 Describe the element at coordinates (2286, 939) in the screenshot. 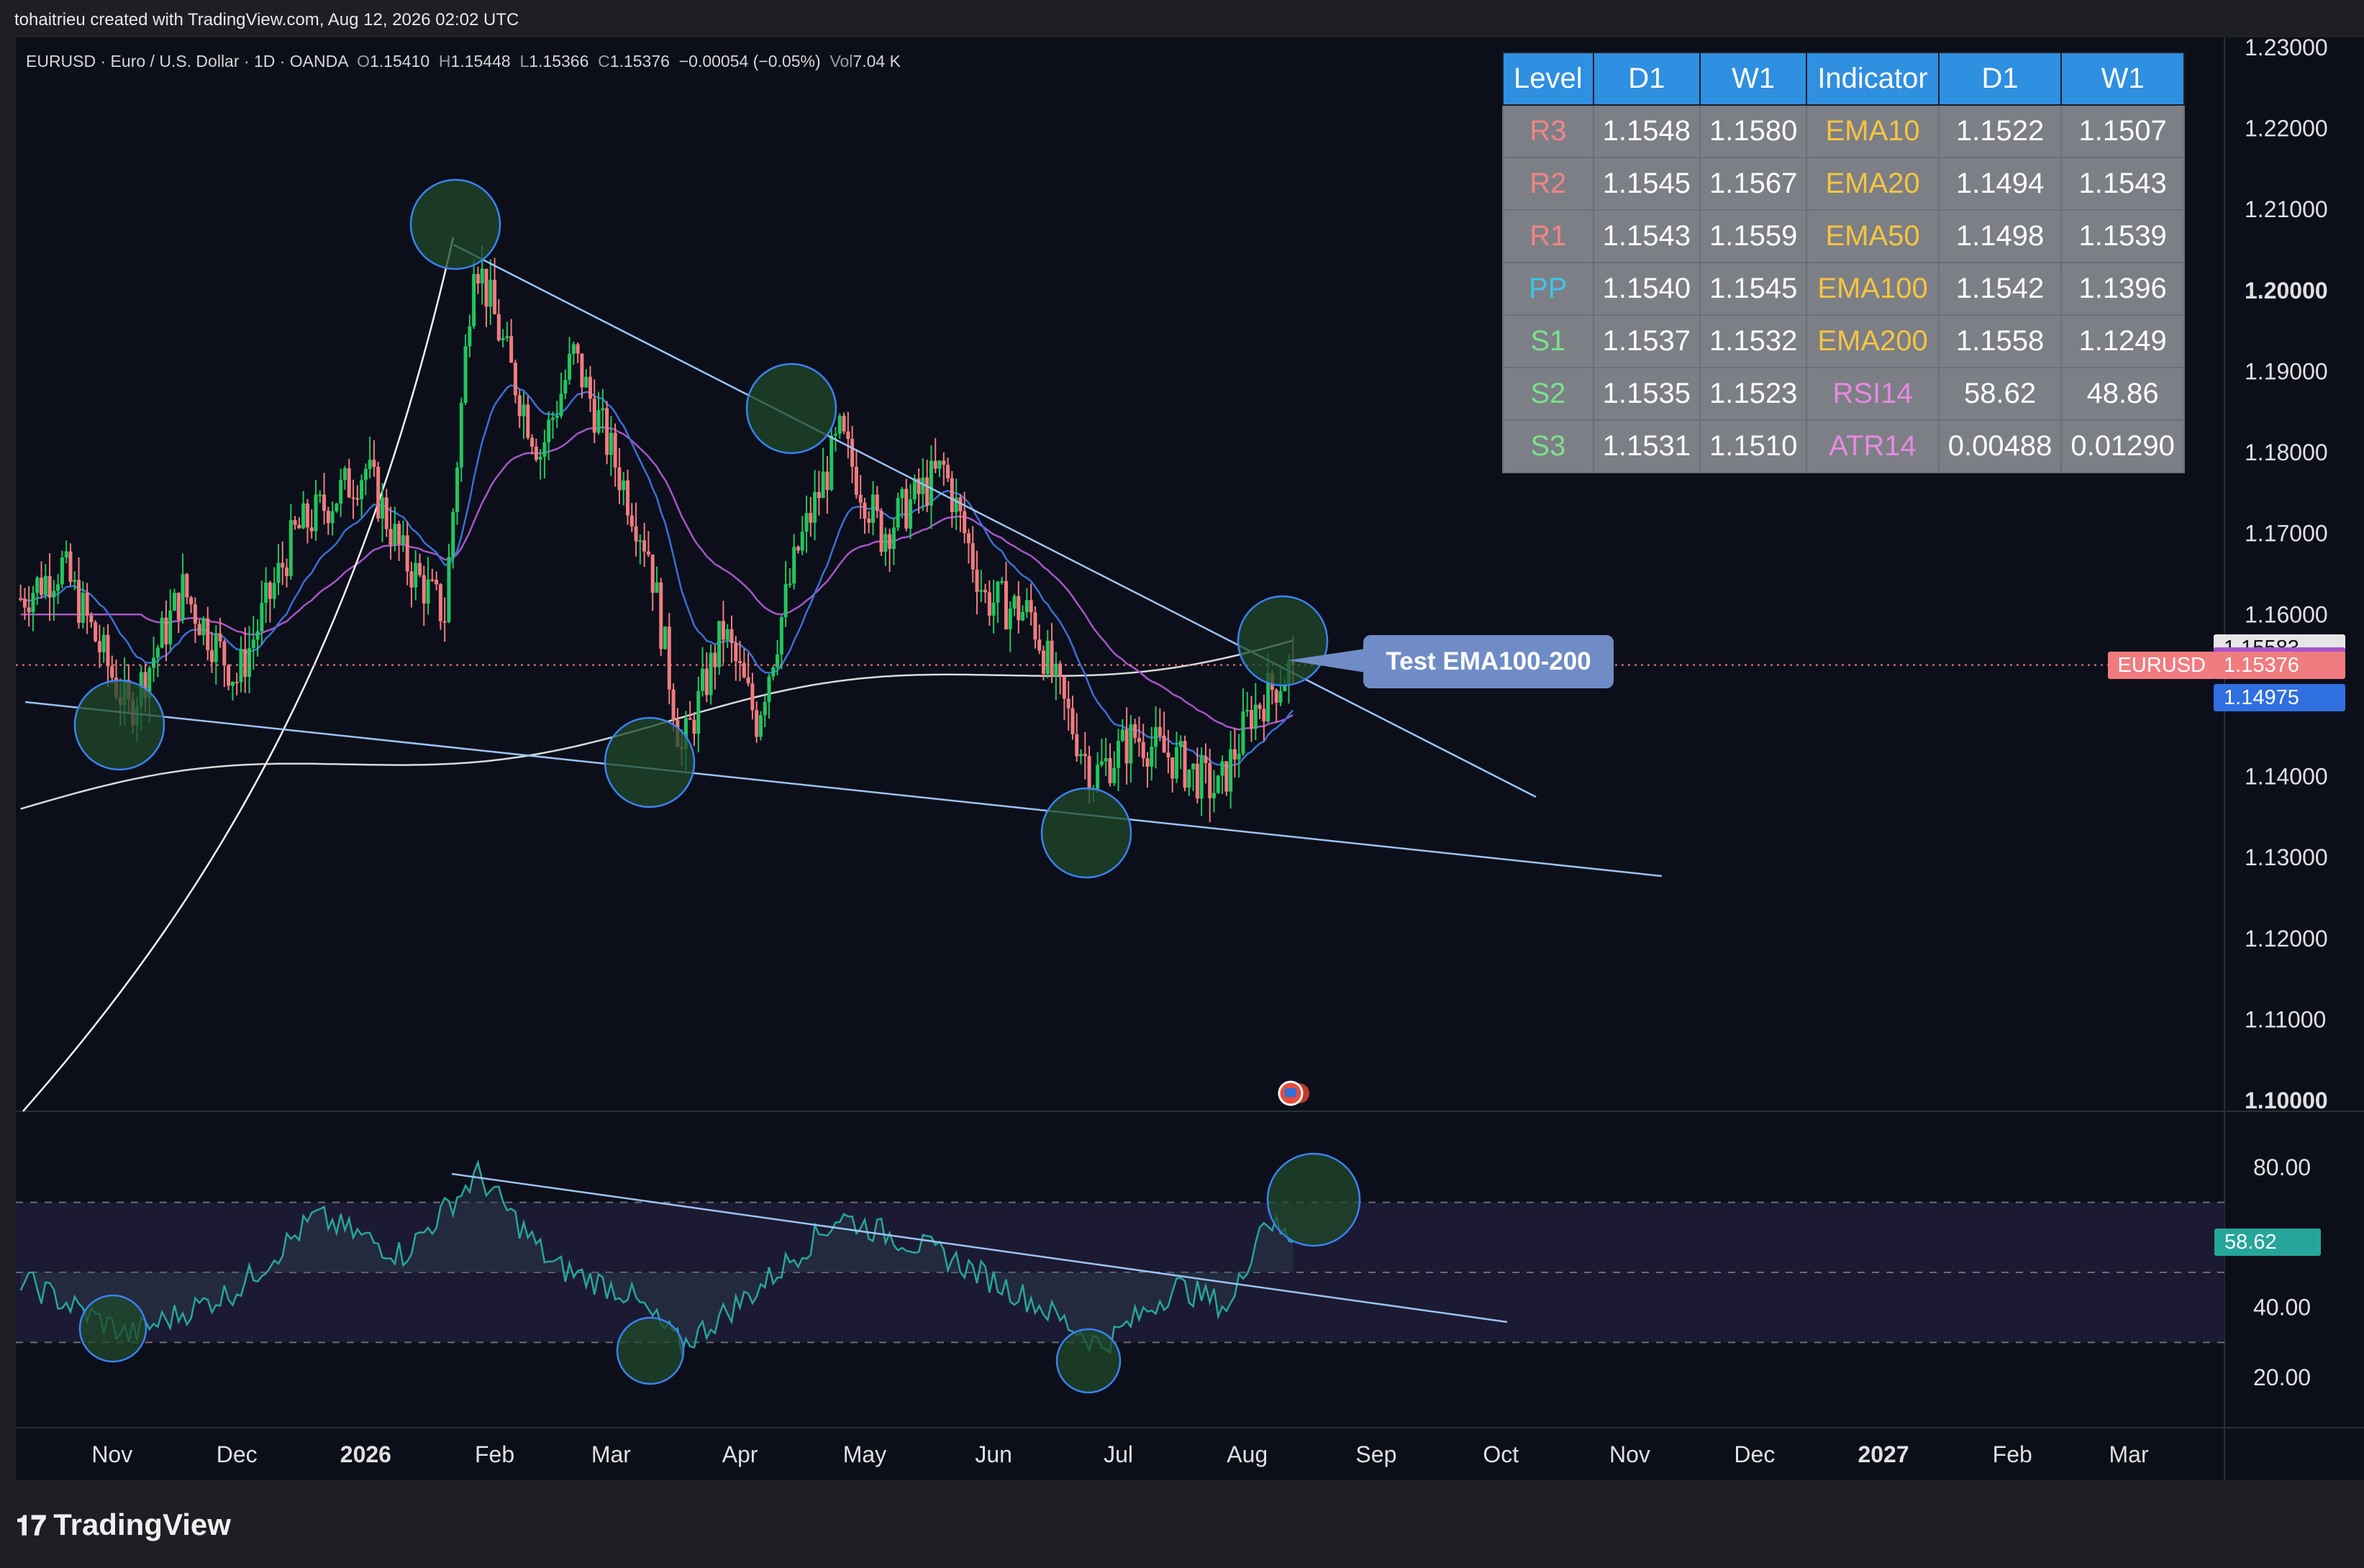

I see `price-tick-label: 1.12000` at that location.